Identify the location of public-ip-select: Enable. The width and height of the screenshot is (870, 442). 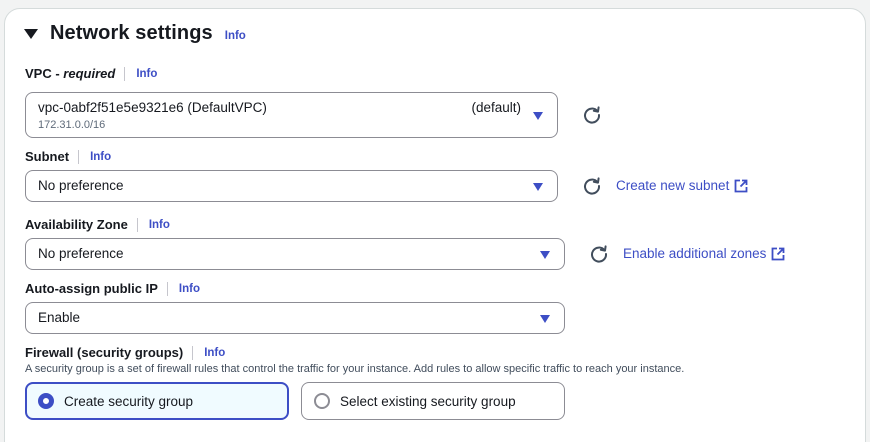
(295, 318).